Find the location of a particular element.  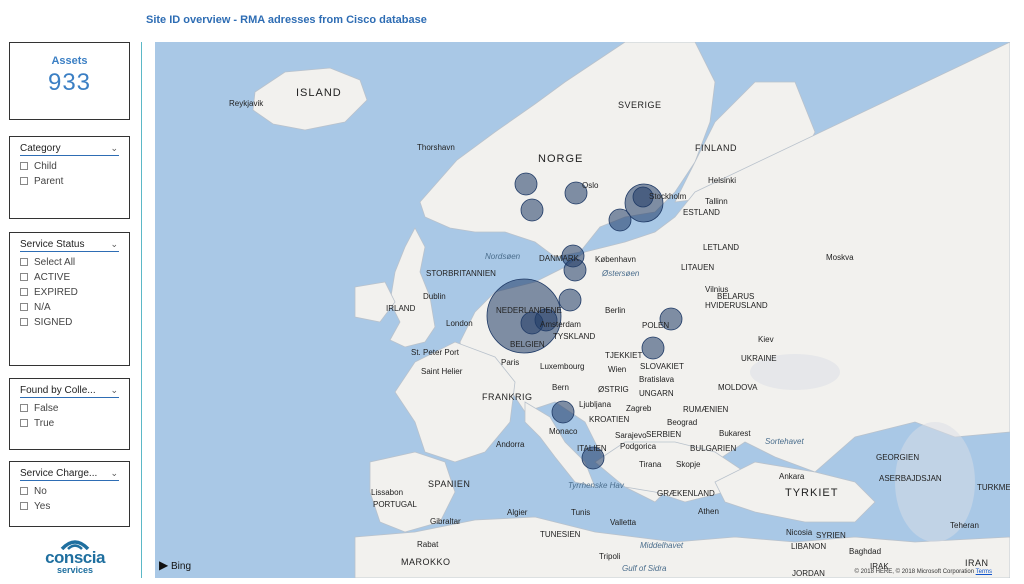

assets-card-label: Assets is located at coordinates (69, 61).